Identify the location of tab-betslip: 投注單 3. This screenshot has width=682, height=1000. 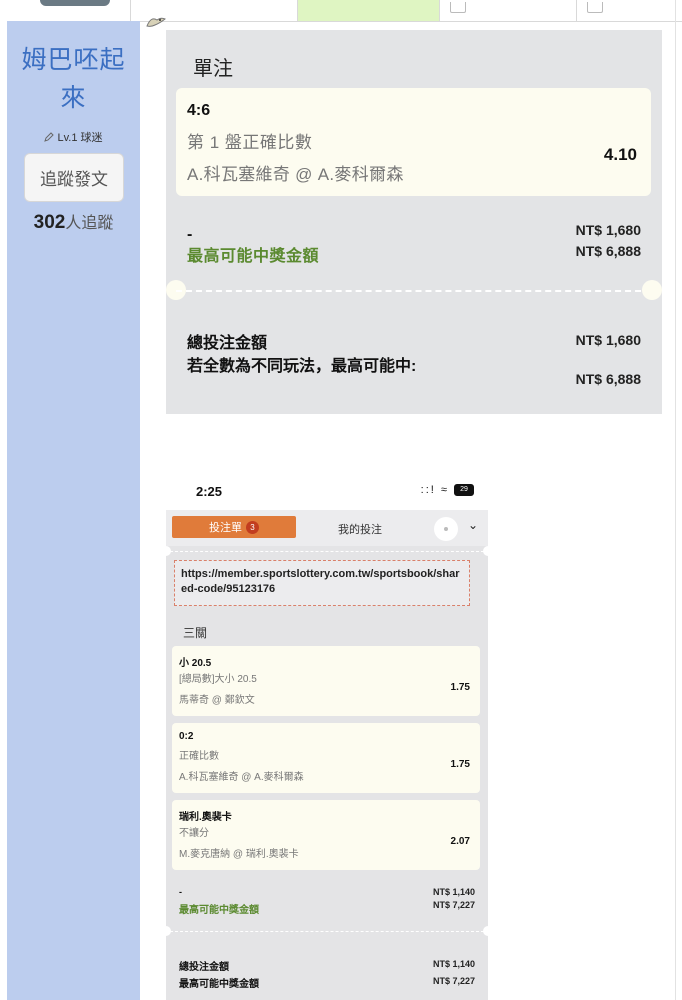
(234, 527).